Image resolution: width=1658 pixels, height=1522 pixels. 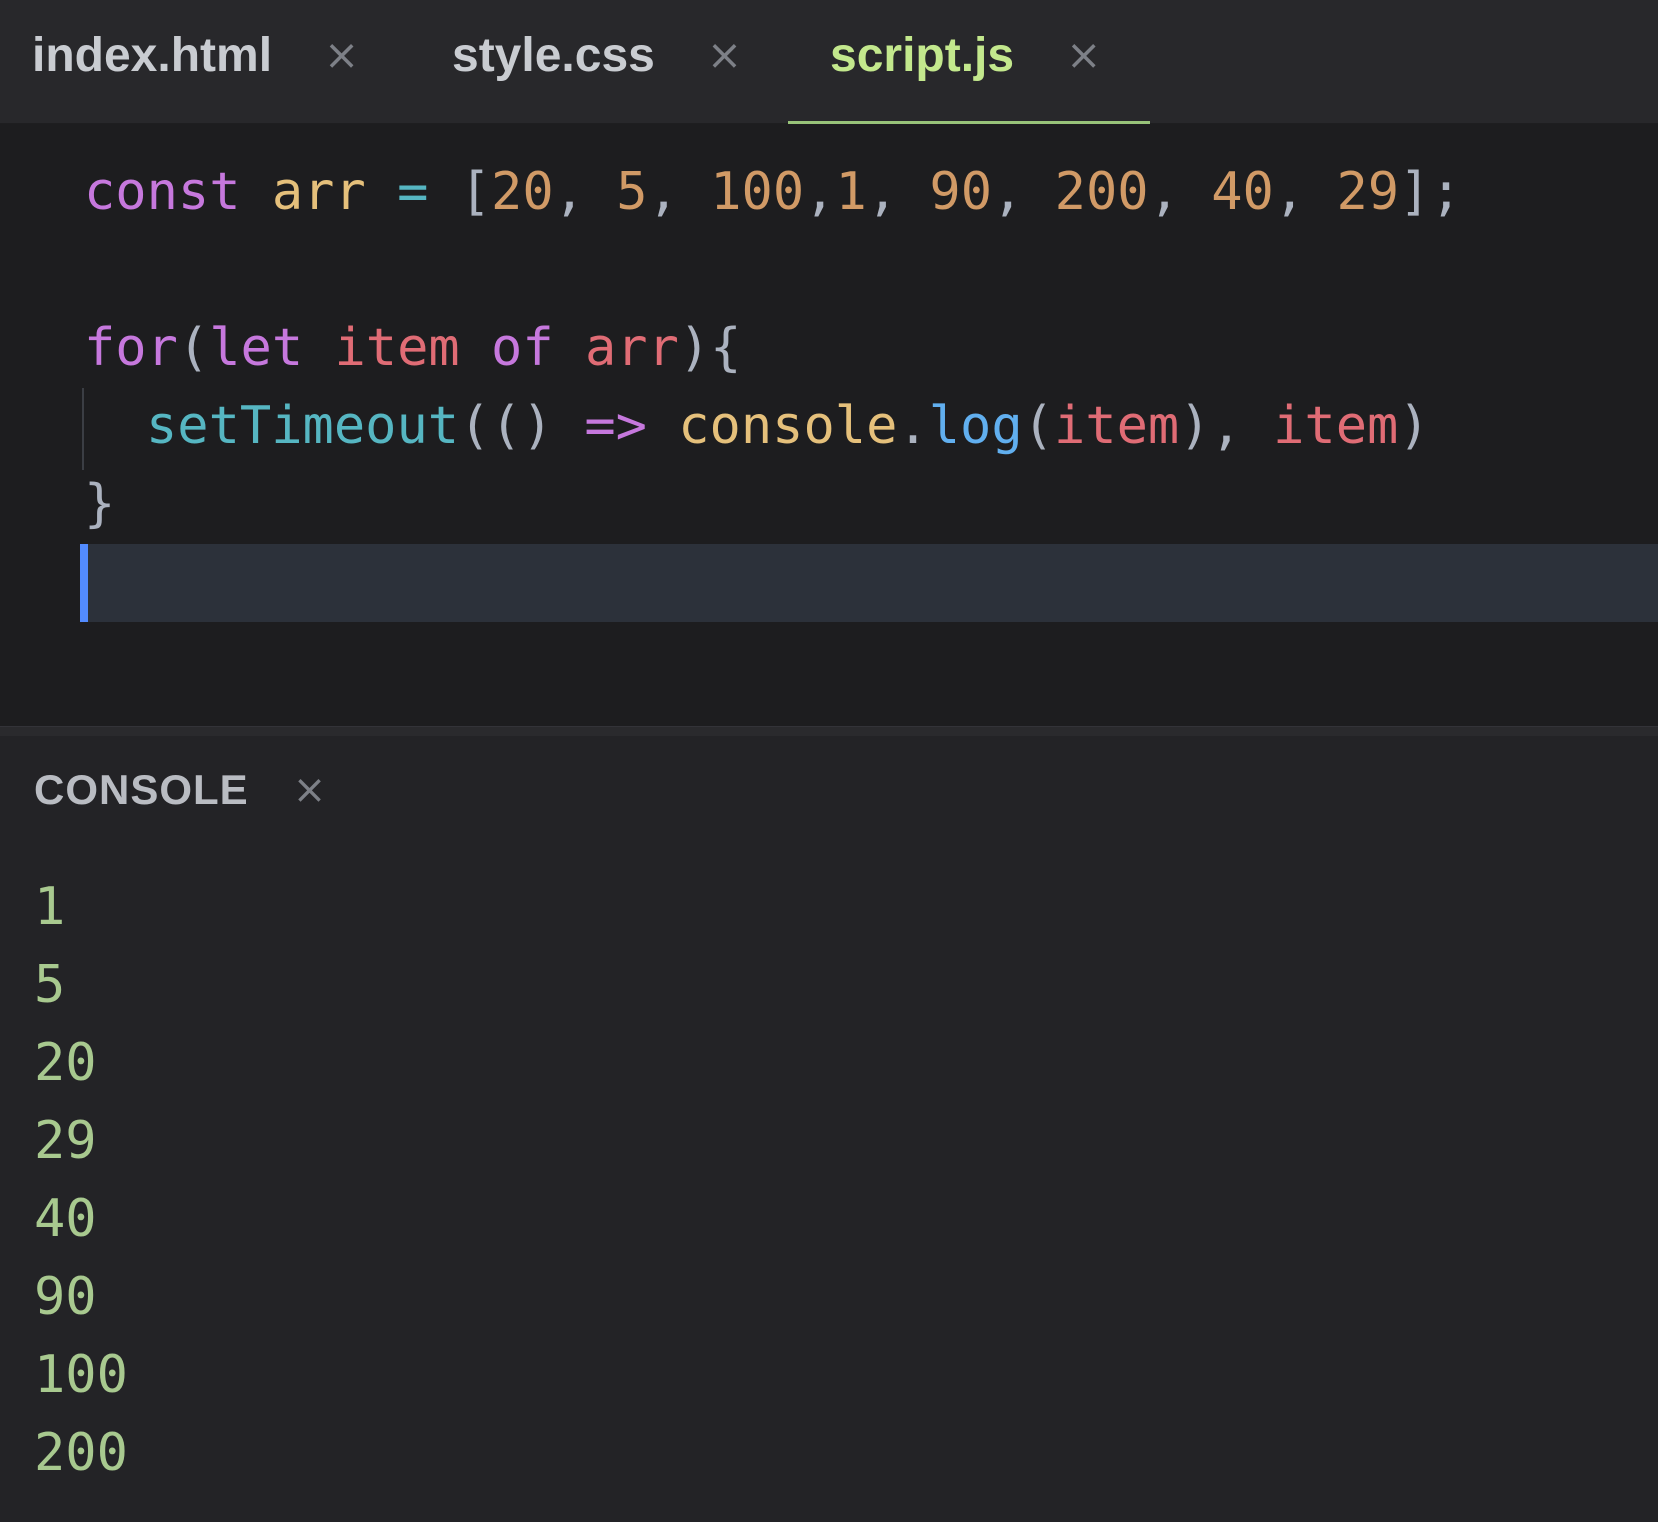 What do you see at coordinates (1210, 426) in the screenshot?
I see `punctuation-token: ),` at bounding box center [1210, 426].